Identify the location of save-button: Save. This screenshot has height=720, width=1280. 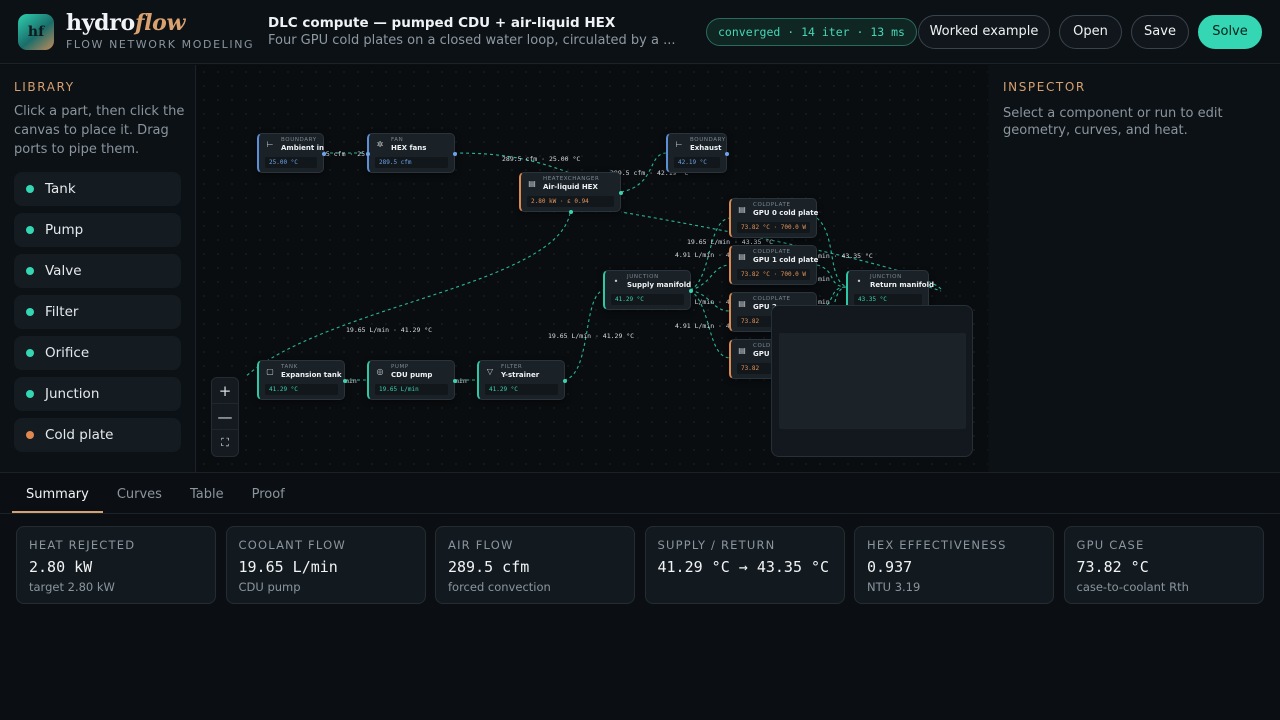
(1160, 32).